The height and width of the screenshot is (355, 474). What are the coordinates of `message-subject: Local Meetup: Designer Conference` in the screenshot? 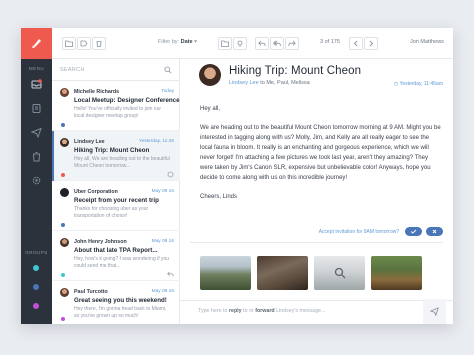 It's located at (127, 100).